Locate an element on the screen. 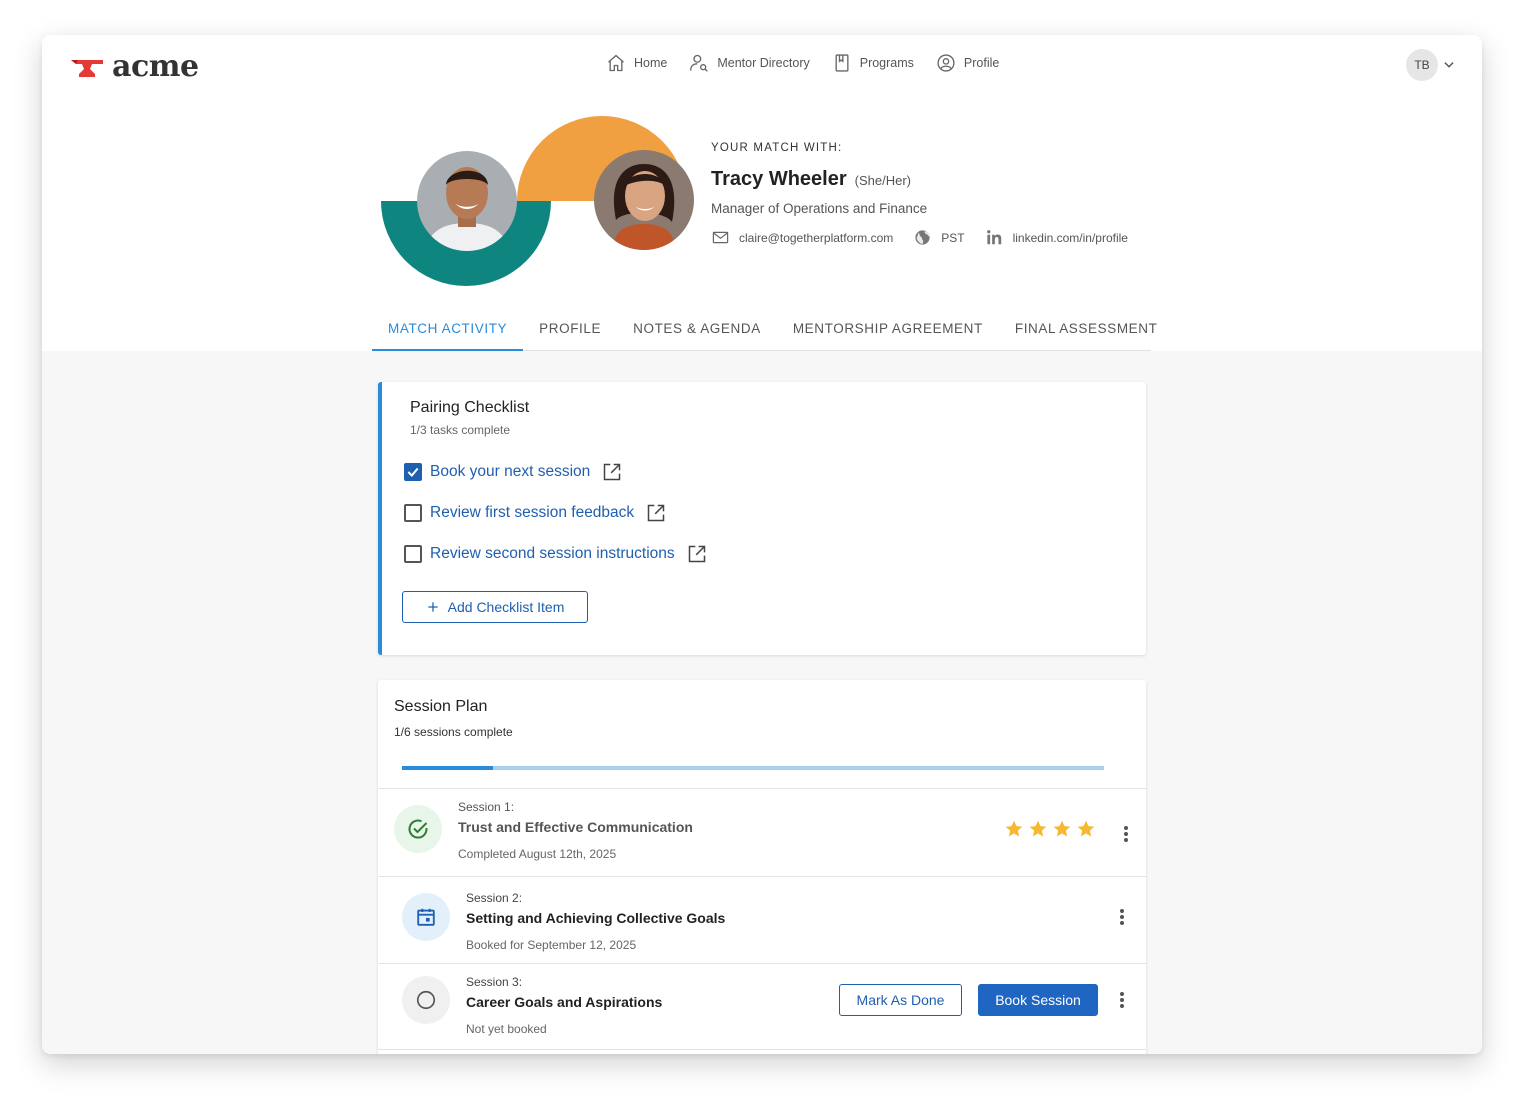 This screenshot has width=1524, height=1104. match-linkedin: linkedin.com/in/profile is located at coordinates (1056, 237).